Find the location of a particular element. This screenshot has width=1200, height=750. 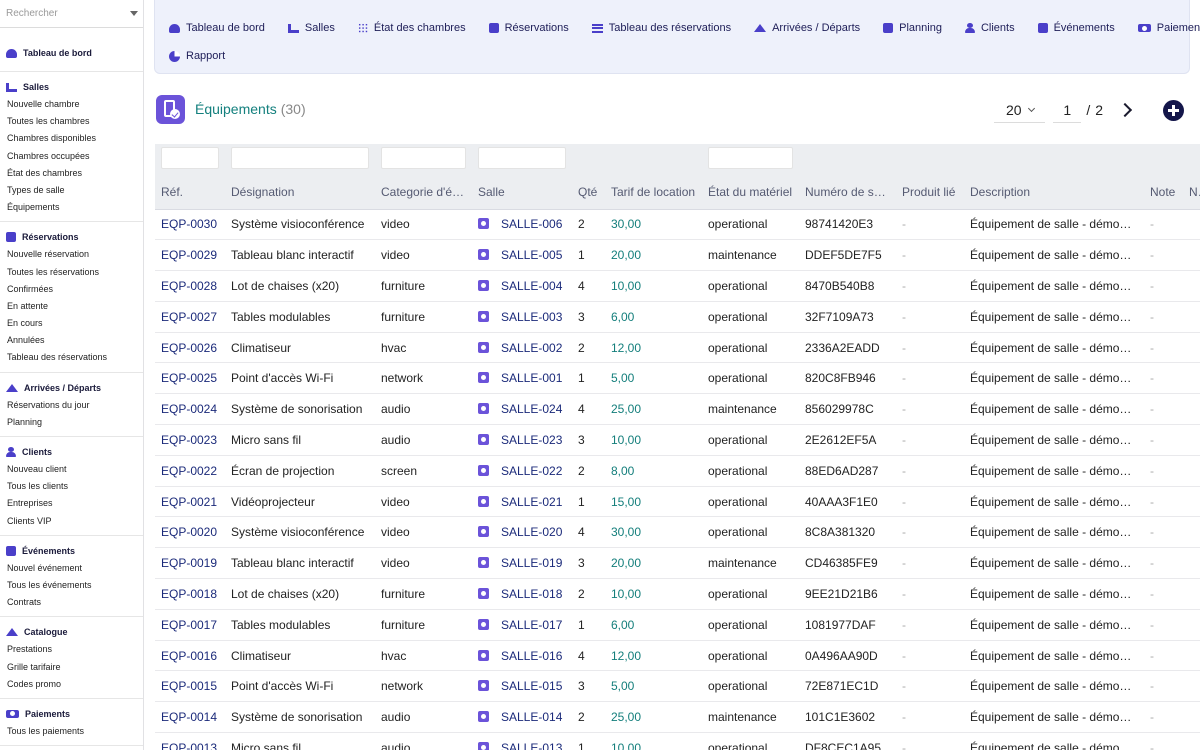

column-header: Produit lié is located at coordinates (930, 192).